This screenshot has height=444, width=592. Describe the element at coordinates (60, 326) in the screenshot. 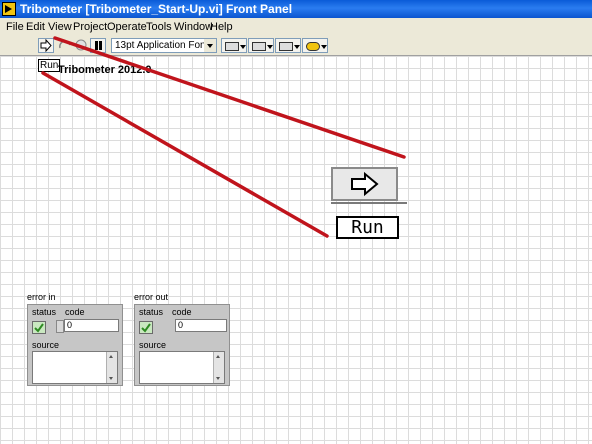

I see `code-spinner` at that location.